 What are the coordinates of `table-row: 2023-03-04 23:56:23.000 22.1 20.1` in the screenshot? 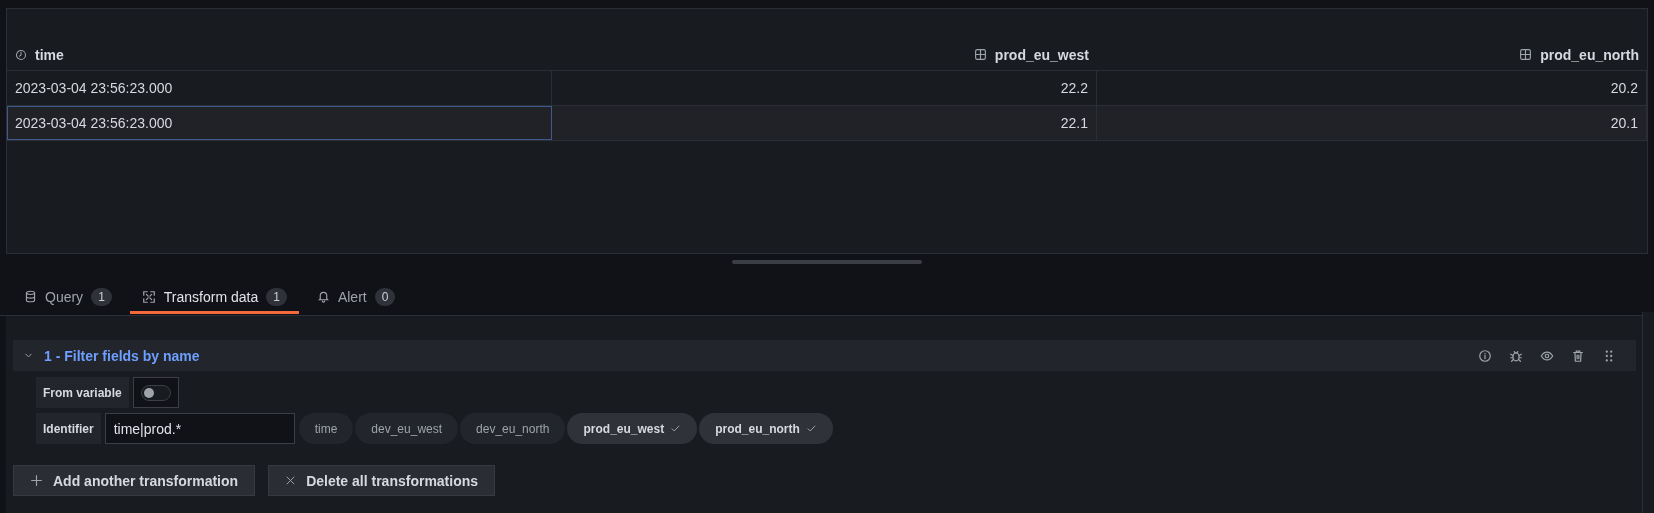 It's located at (827, 123).